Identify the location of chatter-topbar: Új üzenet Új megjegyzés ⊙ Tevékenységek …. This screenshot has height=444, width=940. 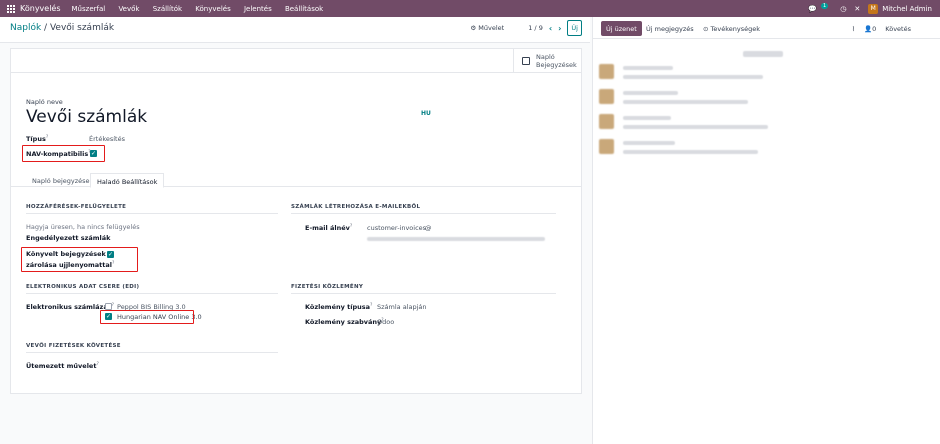
(766, 28).